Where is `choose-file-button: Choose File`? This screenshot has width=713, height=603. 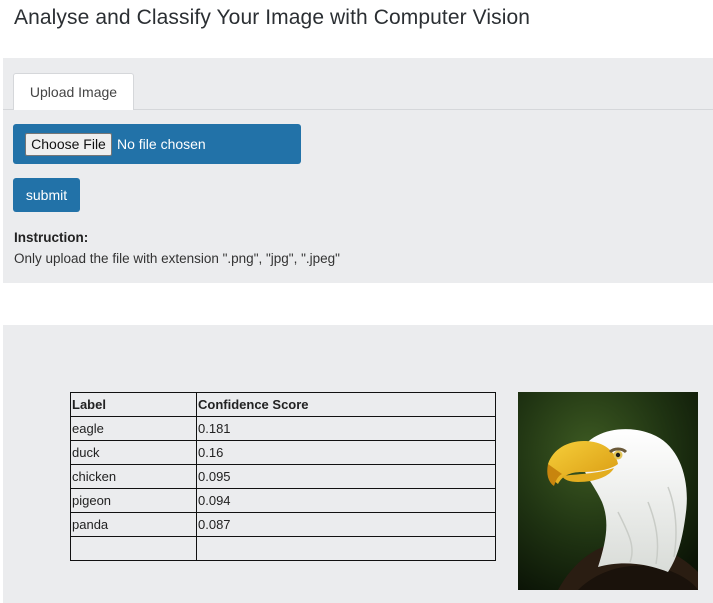 choose-file-button: Choose File is located at coordinates (68, 144).